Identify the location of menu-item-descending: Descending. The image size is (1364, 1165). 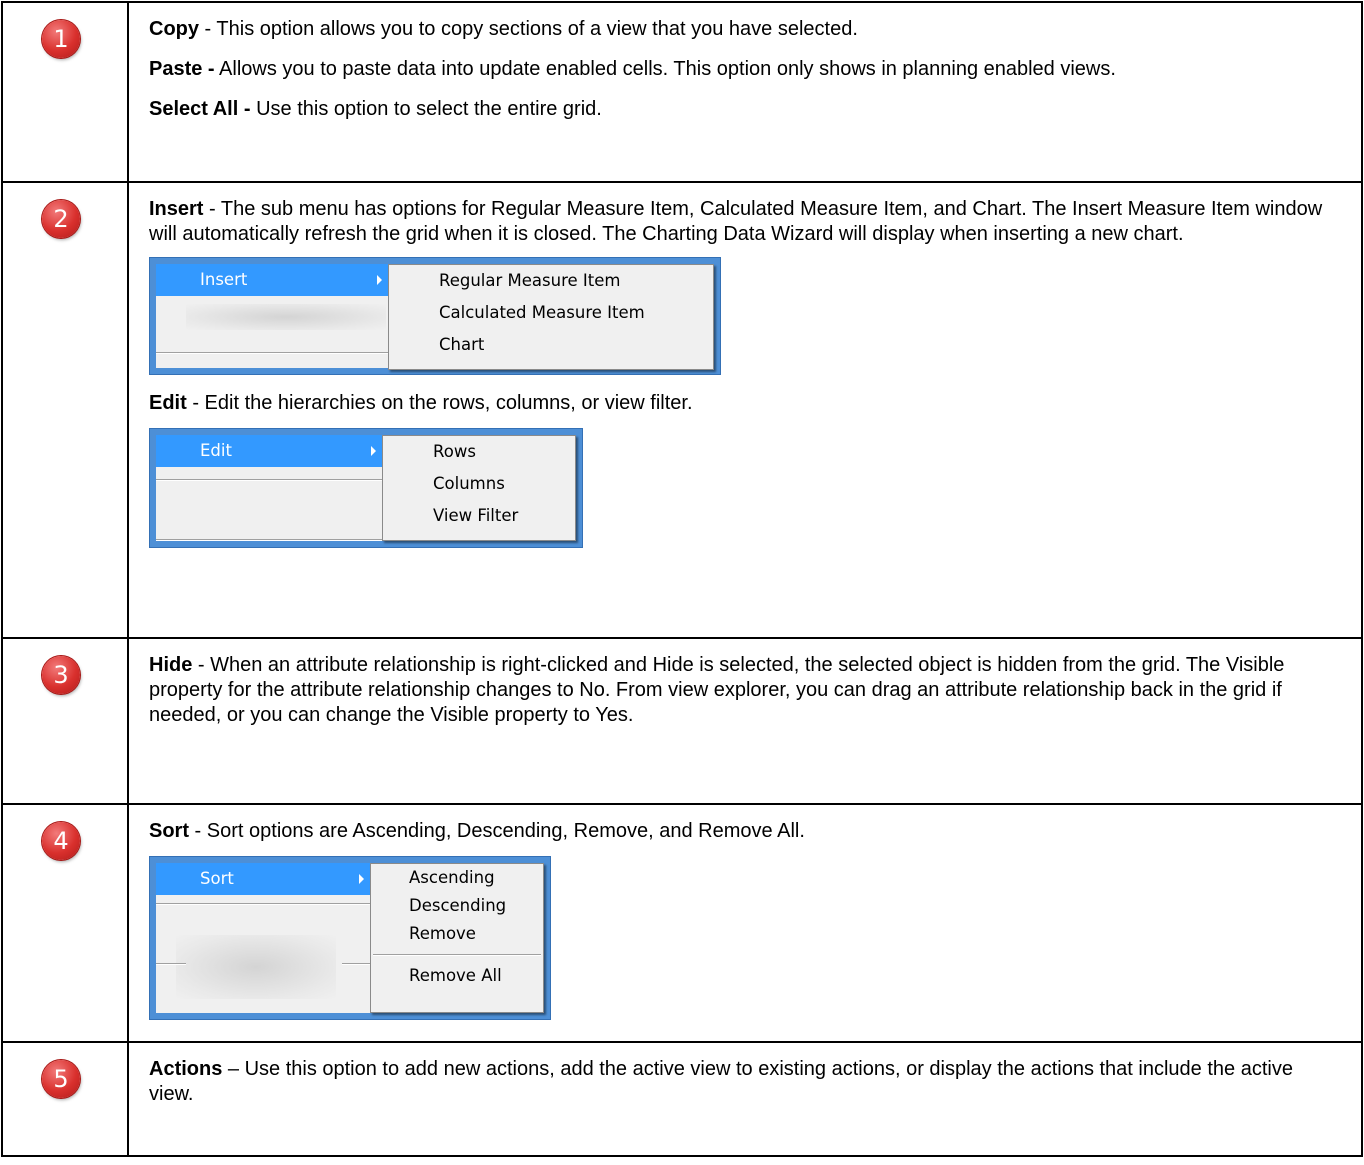
(457, 906).